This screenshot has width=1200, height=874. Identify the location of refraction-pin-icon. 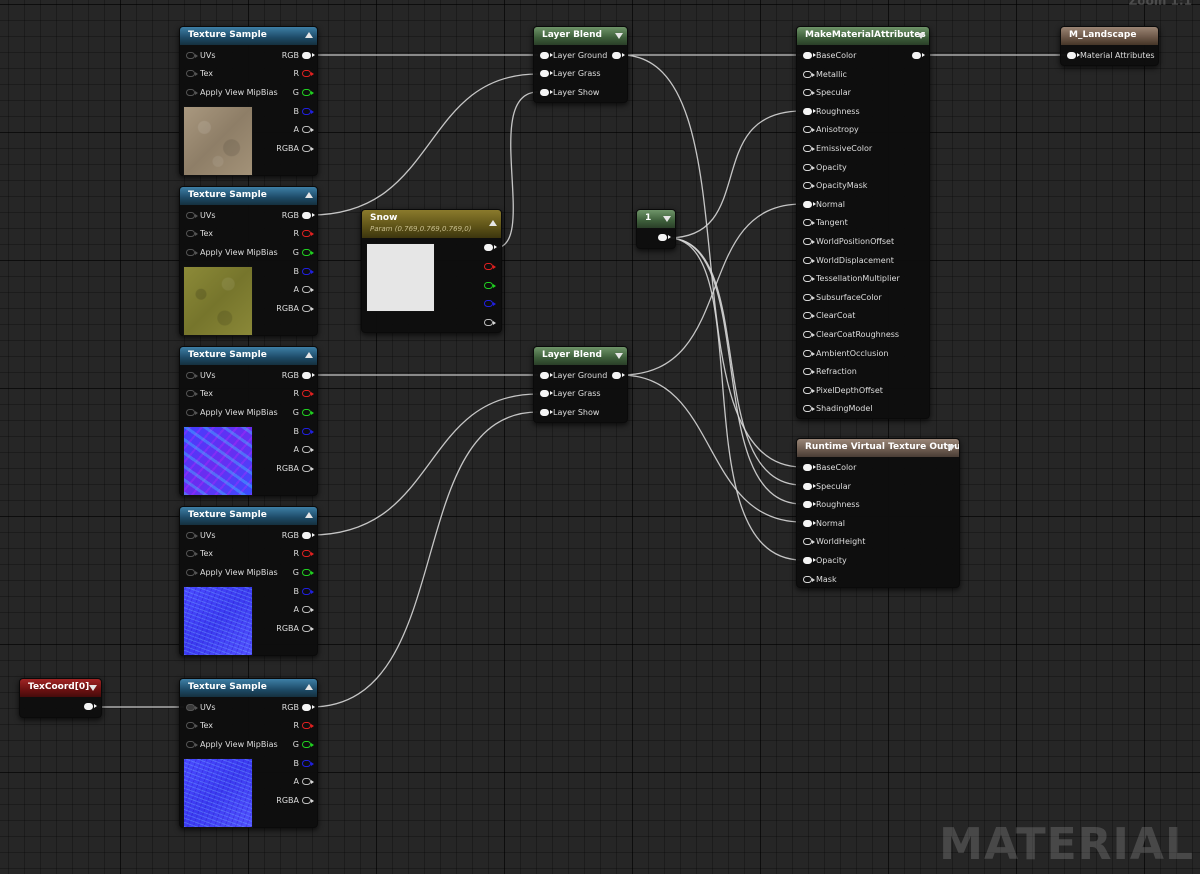
(809, 372).